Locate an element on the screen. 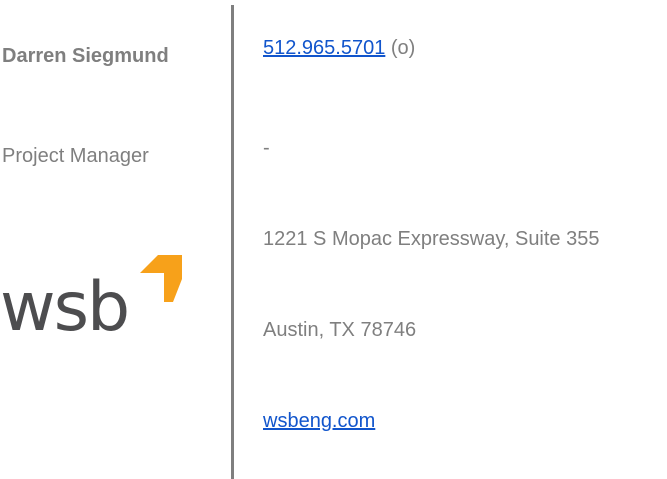  address-line-1: 1221 S Mopac Expressway, Suite 355 is located at coordinates (431, 239).